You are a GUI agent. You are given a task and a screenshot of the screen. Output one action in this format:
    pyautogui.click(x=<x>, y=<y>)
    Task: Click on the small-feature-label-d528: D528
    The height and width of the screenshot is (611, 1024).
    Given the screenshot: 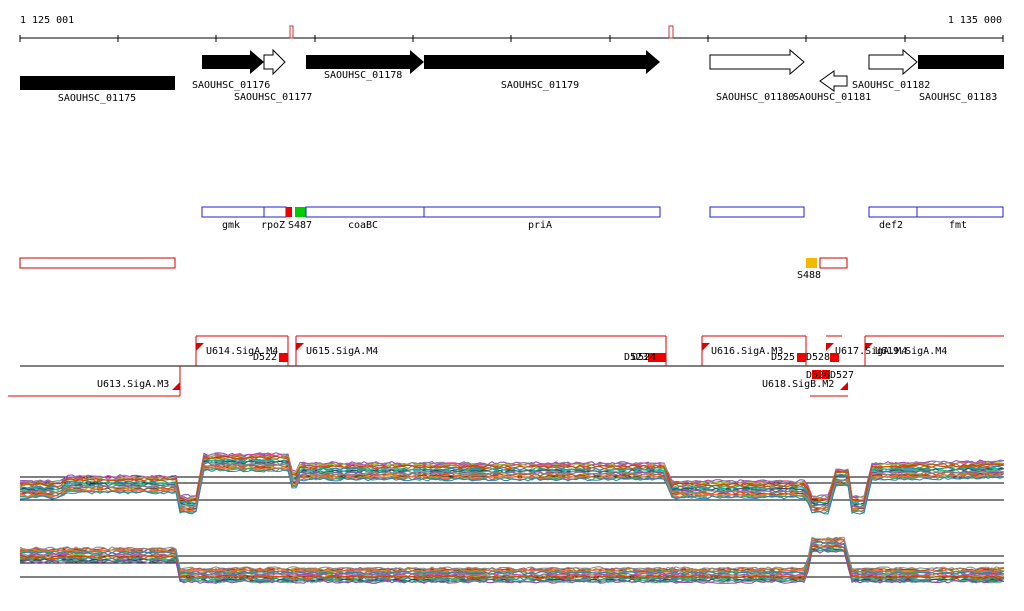 What is the action you would take?
    pyautogui.click(x=818, y=357)
    